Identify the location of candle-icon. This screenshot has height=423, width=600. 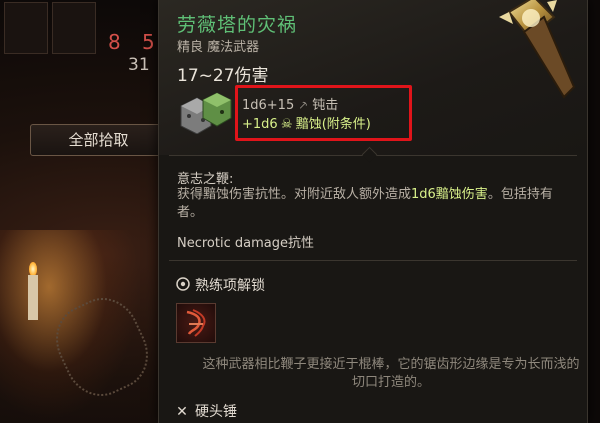
(33, 292).